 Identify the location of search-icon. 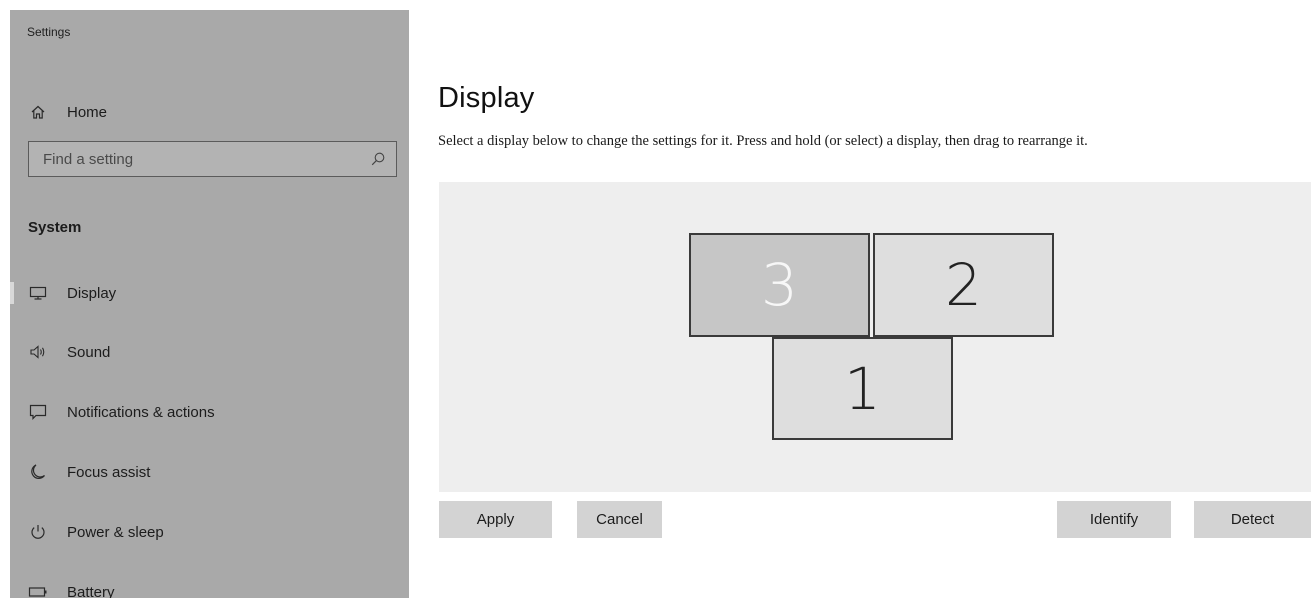
(378, 159).